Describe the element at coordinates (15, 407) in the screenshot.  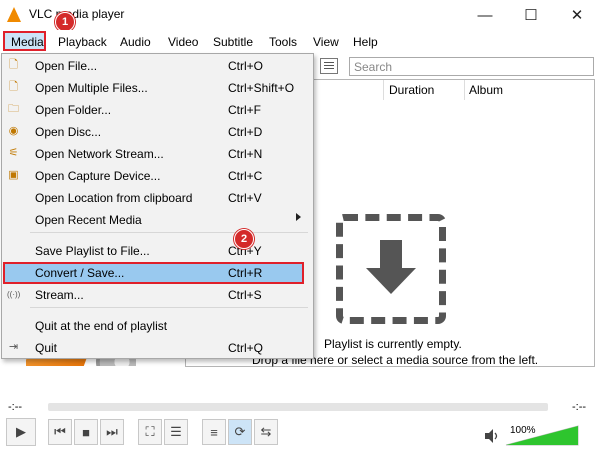
I see `elapsed-time: -:--` at that location.